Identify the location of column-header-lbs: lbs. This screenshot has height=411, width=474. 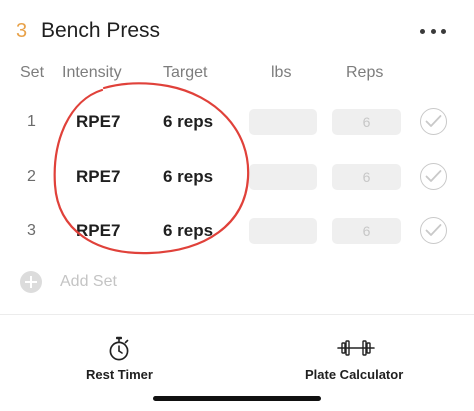
(281, 72).